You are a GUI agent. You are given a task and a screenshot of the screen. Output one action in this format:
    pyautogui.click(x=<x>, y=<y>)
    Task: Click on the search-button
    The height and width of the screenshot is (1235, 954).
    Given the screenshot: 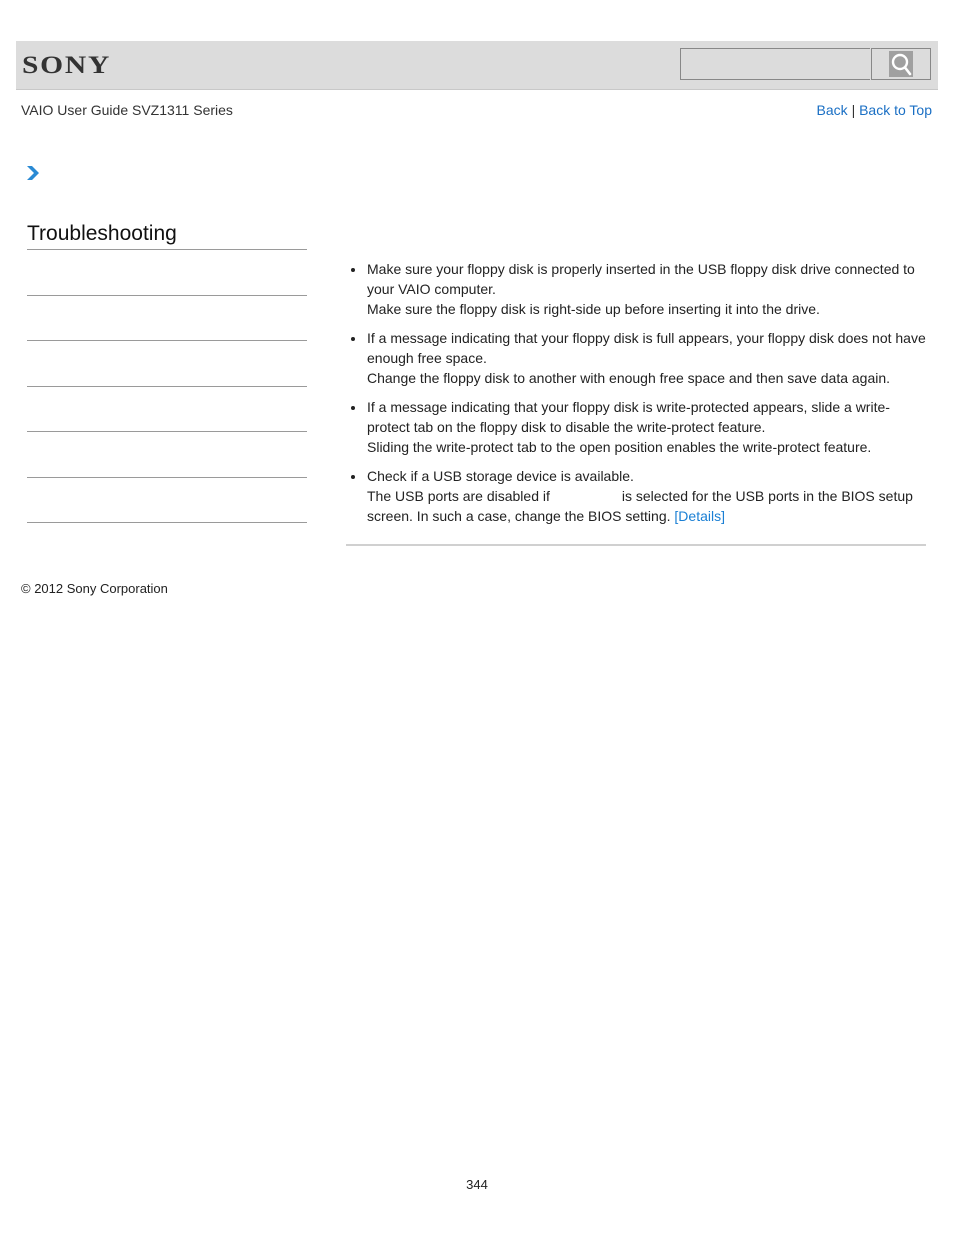 What is the action you would take?
    pyautogui.click(x=901, y=64)
    